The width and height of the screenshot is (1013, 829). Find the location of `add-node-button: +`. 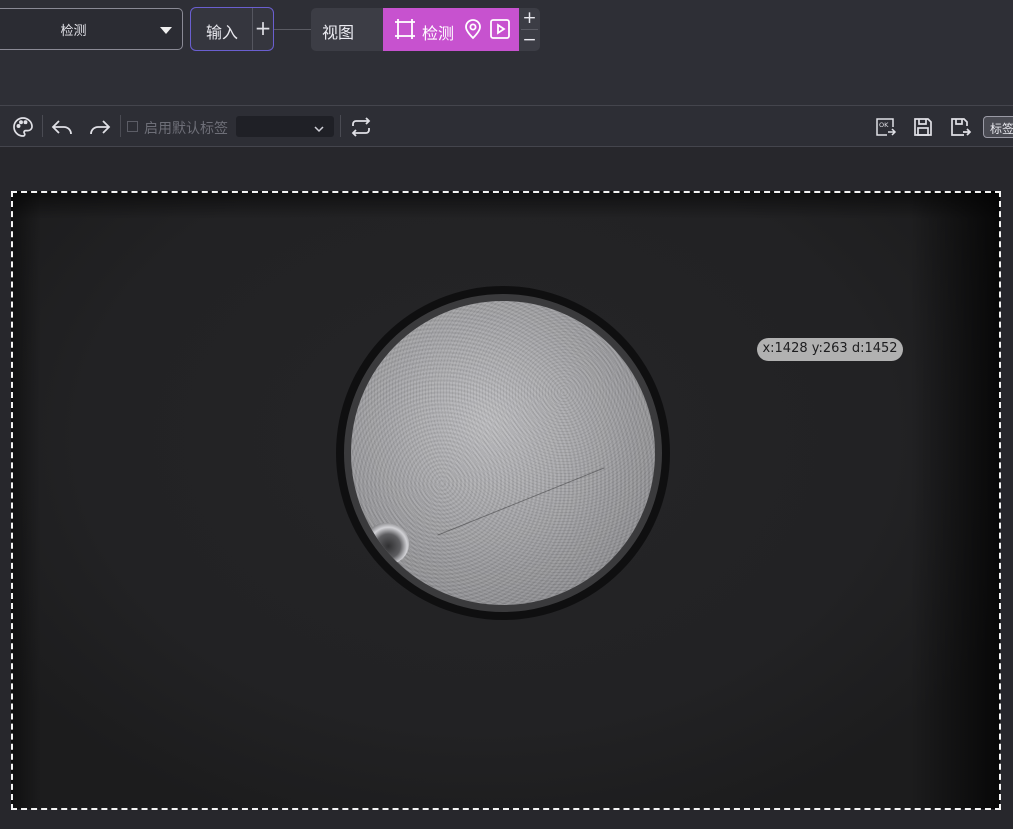

add-node-button: + is located at coordinates (263, 28).